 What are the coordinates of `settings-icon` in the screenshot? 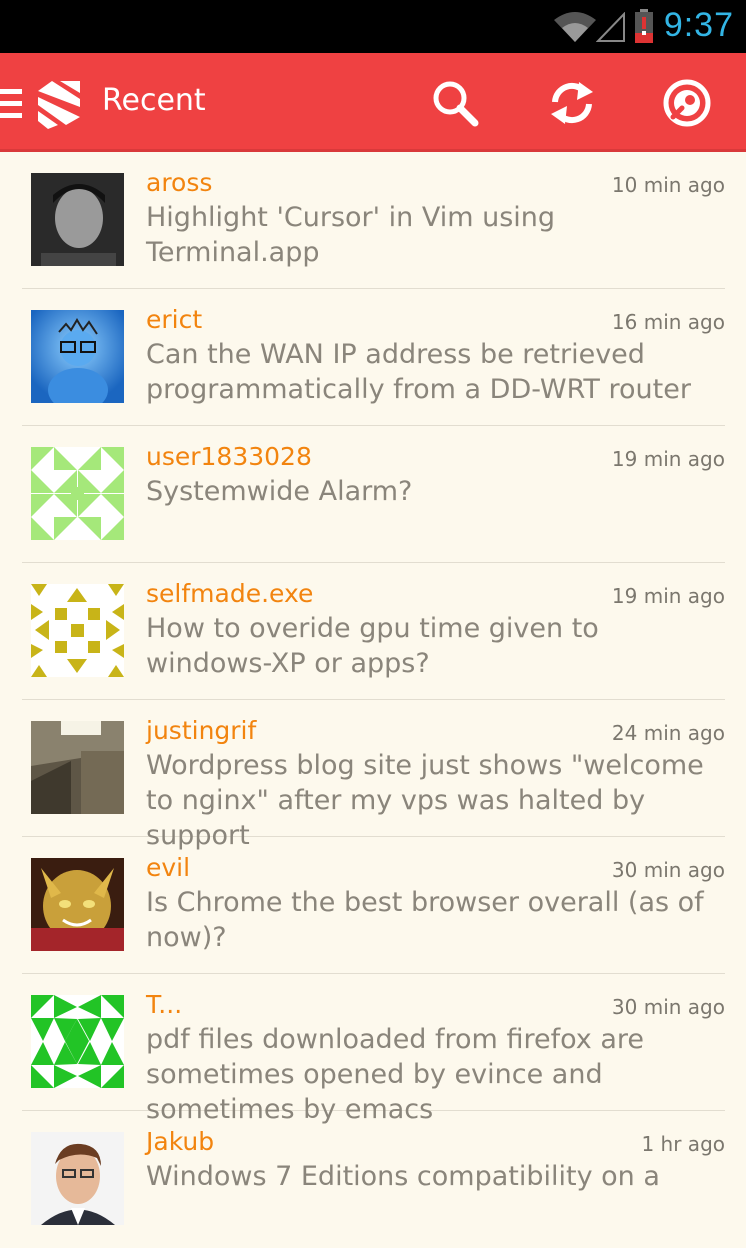 It's located at (687, 103).